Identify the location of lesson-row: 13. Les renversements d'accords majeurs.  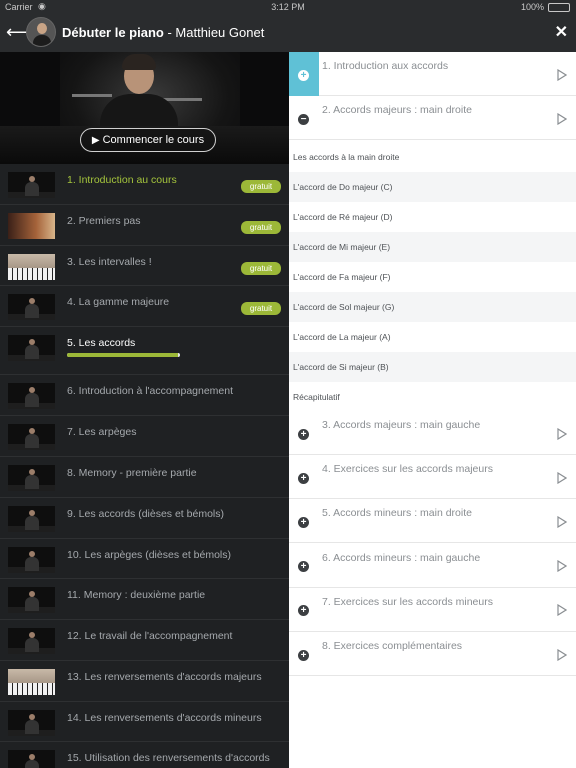
(144, 681).